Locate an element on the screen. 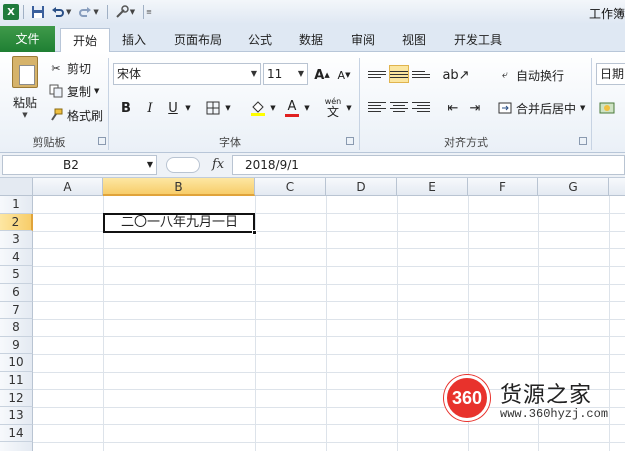  formula-bar-expander is located at coordinates (183, 165).